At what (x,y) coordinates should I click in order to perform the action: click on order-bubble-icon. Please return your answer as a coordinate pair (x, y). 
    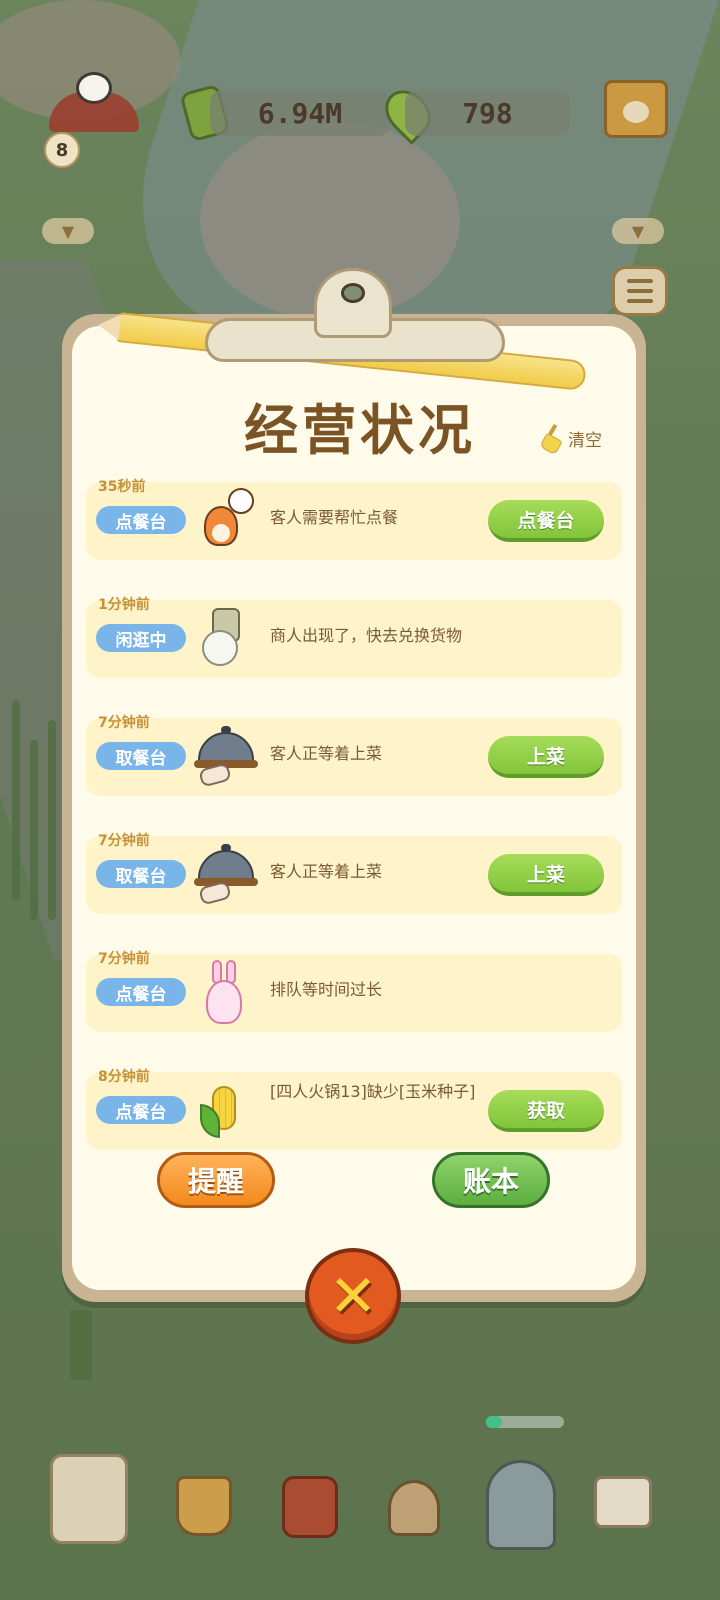
    Looking at the image, I should click on (241, 501).